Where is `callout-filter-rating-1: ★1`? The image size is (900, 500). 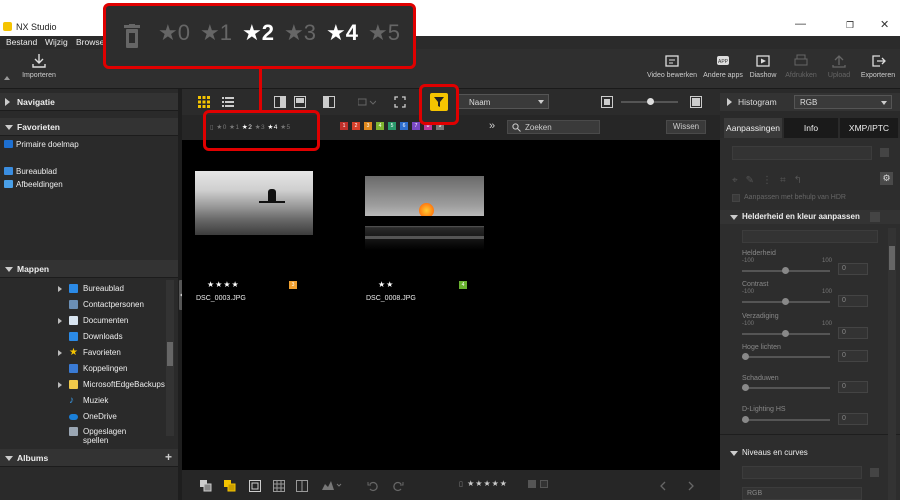
callout-filter-rating-1: ★1 is located at coordinates (216, 33).